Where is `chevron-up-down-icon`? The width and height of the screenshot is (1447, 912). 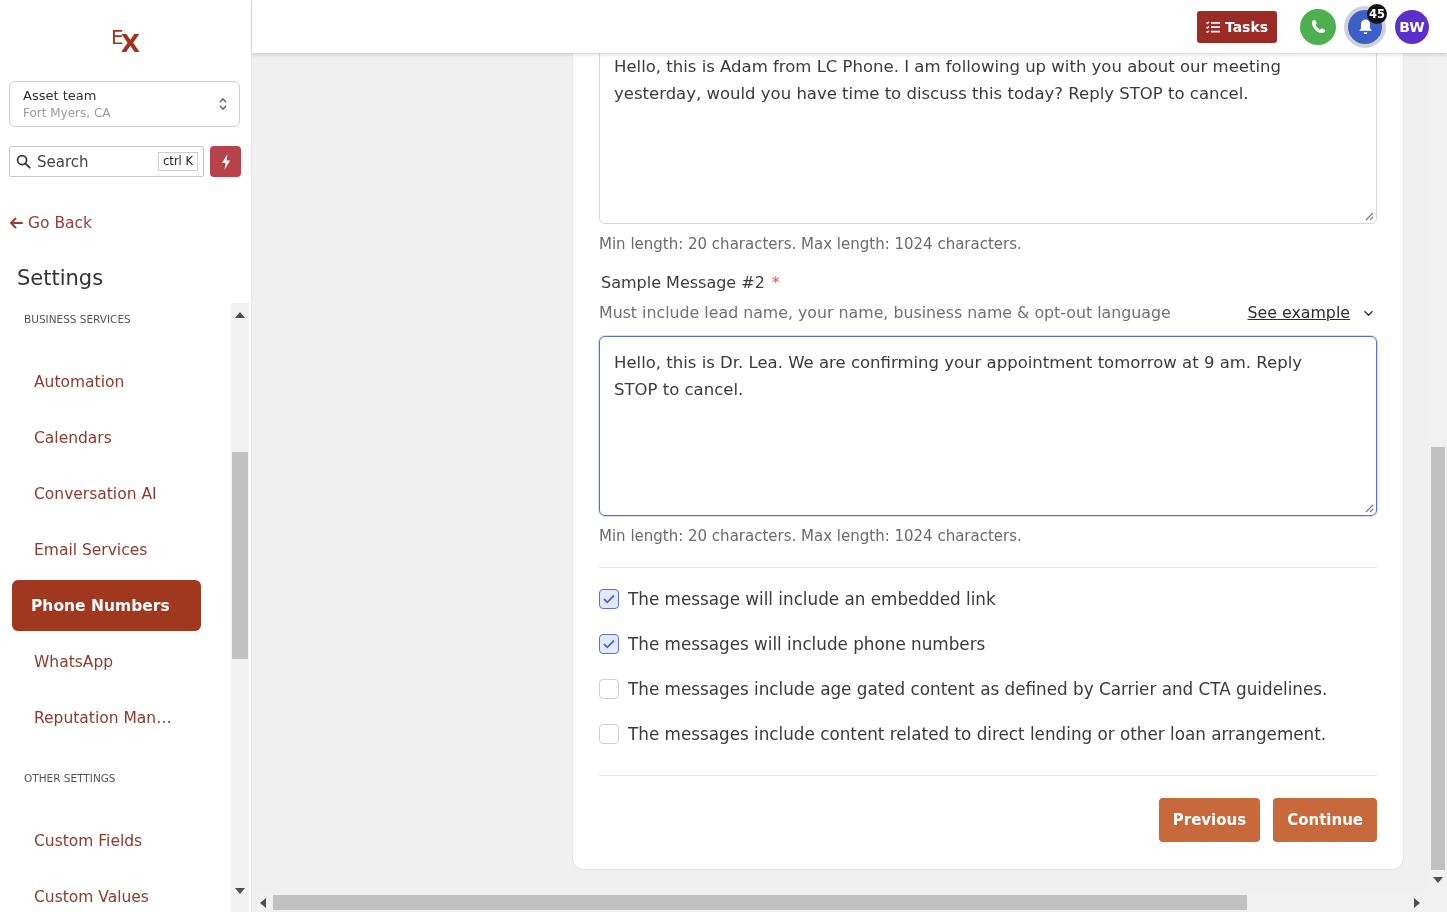
chevron-up-down-icon is located at coordinates (223, 104).